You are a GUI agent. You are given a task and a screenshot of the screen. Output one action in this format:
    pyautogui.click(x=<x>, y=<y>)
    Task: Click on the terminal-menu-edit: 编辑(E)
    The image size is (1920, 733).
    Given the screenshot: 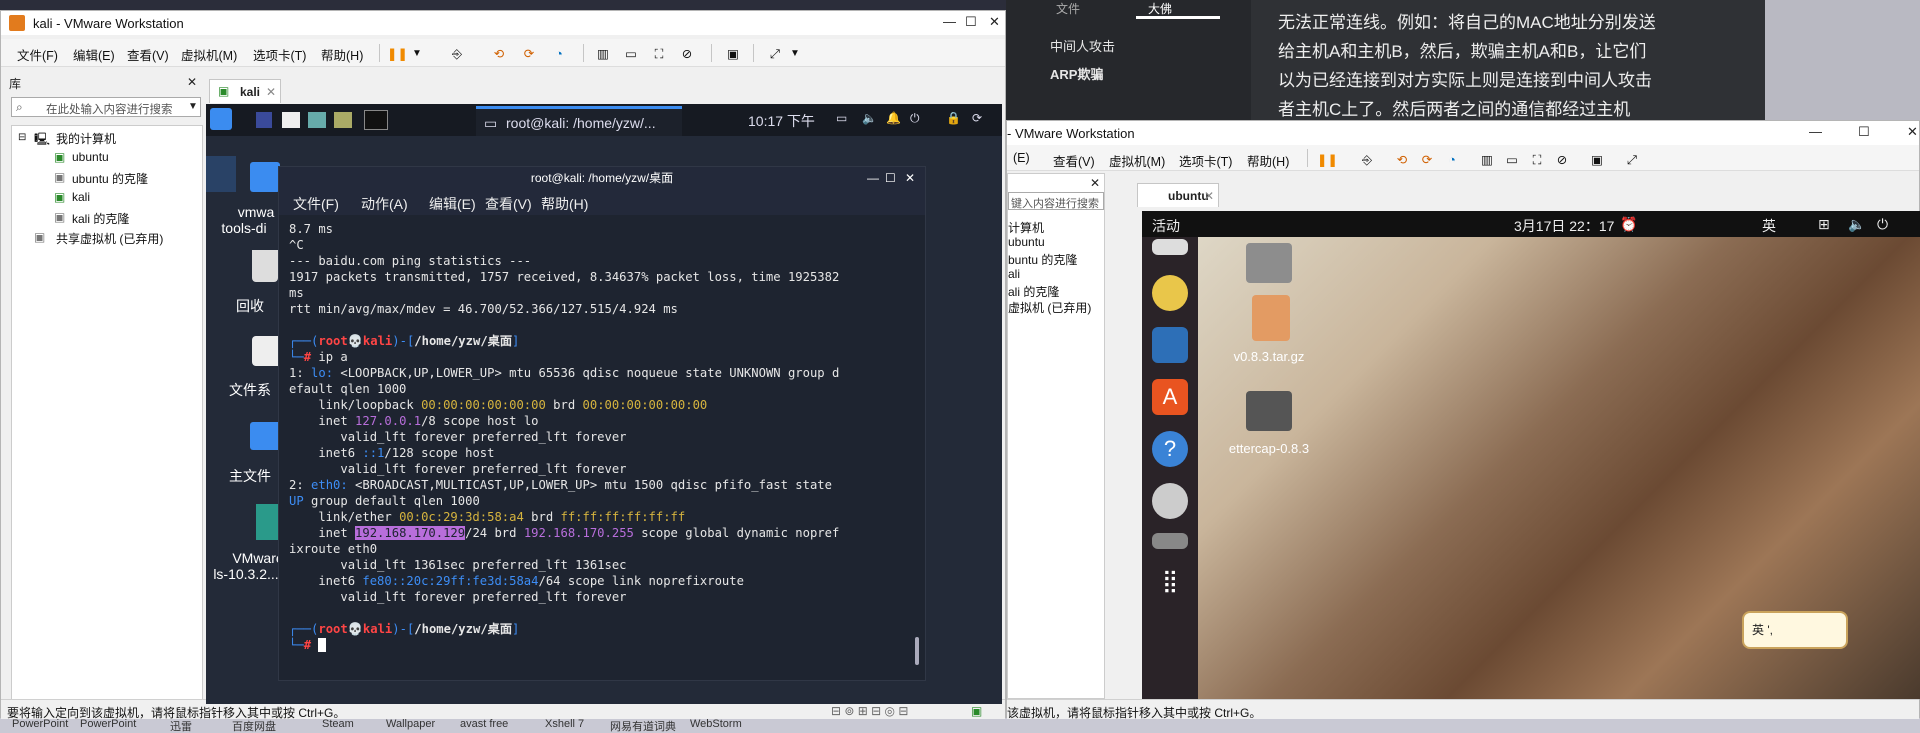 What is the action you would take?
    pyautogui.click(x=452, y=204)
    